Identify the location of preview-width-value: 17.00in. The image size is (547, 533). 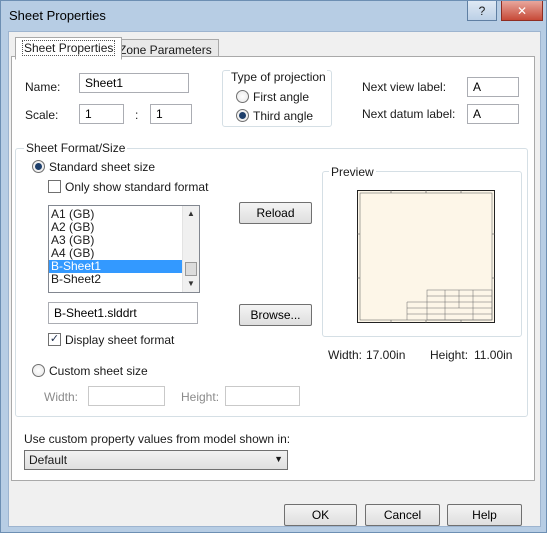
(386, 355).